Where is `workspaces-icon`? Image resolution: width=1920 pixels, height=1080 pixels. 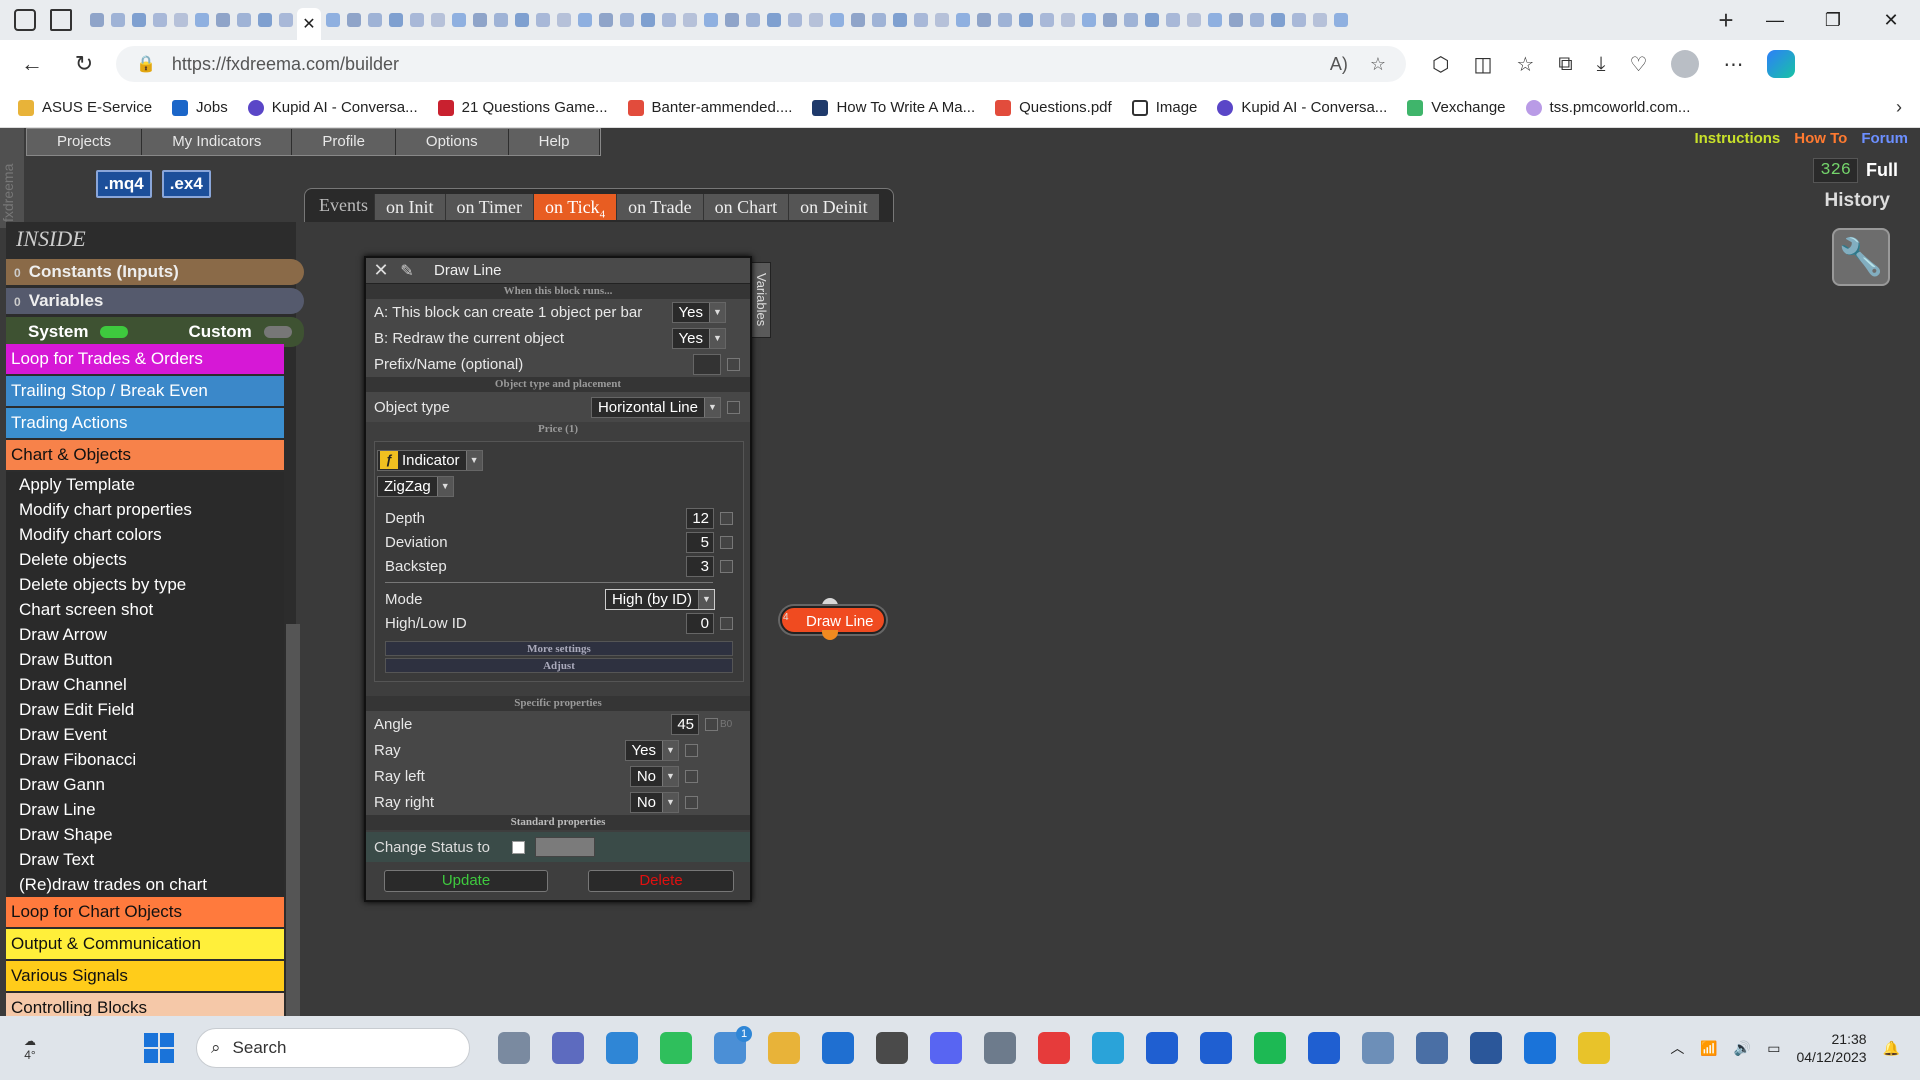 workspaces-icon is located at coordinates (25, 20).